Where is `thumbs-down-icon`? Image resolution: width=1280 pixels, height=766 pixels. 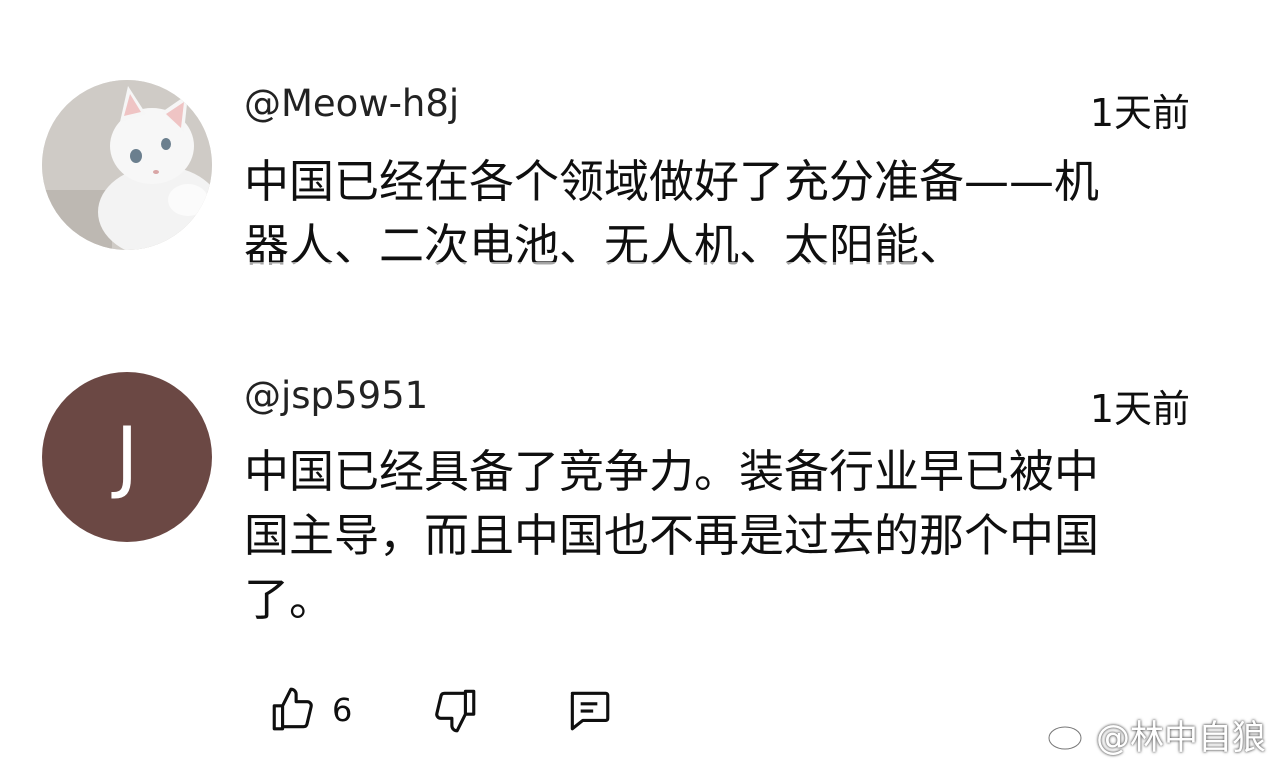 thumbs-down-icon is located at coordinates (455, 711).